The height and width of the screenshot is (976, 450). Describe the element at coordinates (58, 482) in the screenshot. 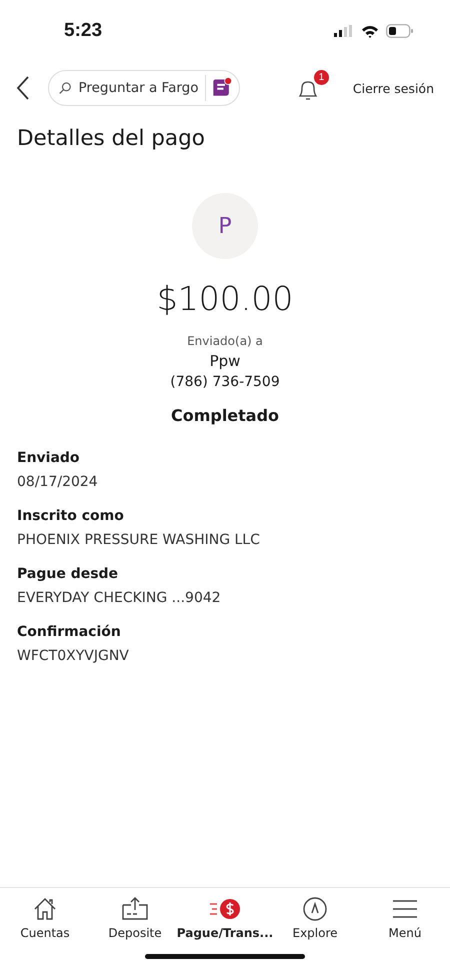

I see `detail-value: 08/17/2024` at that location.